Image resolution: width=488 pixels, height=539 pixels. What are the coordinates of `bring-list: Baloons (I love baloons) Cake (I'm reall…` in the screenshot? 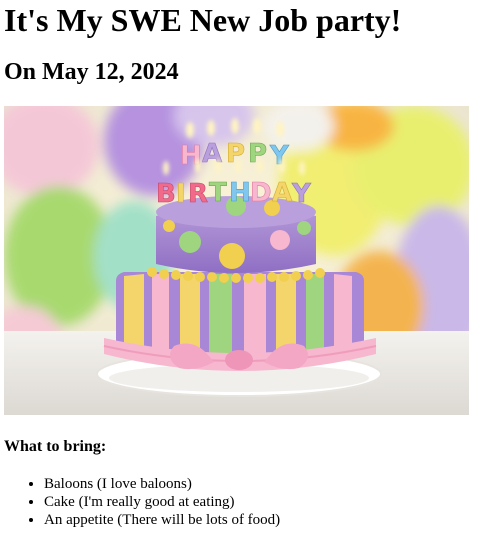 It's located at (244, 502).